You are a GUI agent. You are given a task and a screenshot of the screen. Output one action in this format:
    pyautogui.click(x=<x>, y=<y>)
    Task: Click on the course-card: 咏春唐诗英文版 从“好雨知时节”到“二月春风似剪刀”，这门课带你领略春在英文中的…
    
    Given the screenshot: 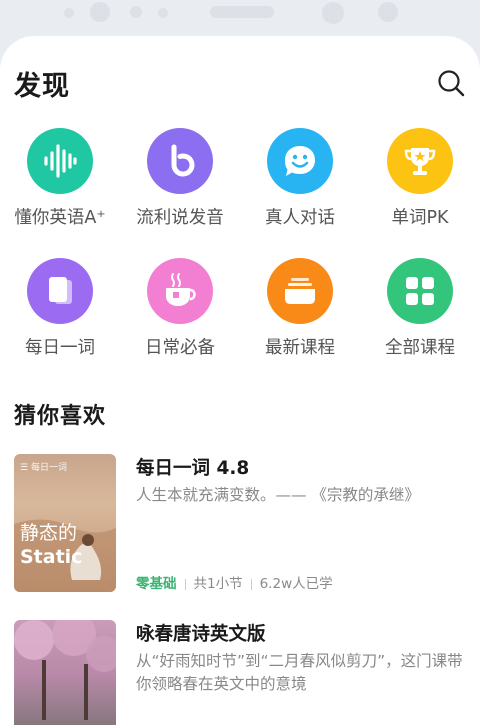 What is the action you would take?
    pyautogui.click(x=240, y=672)
    